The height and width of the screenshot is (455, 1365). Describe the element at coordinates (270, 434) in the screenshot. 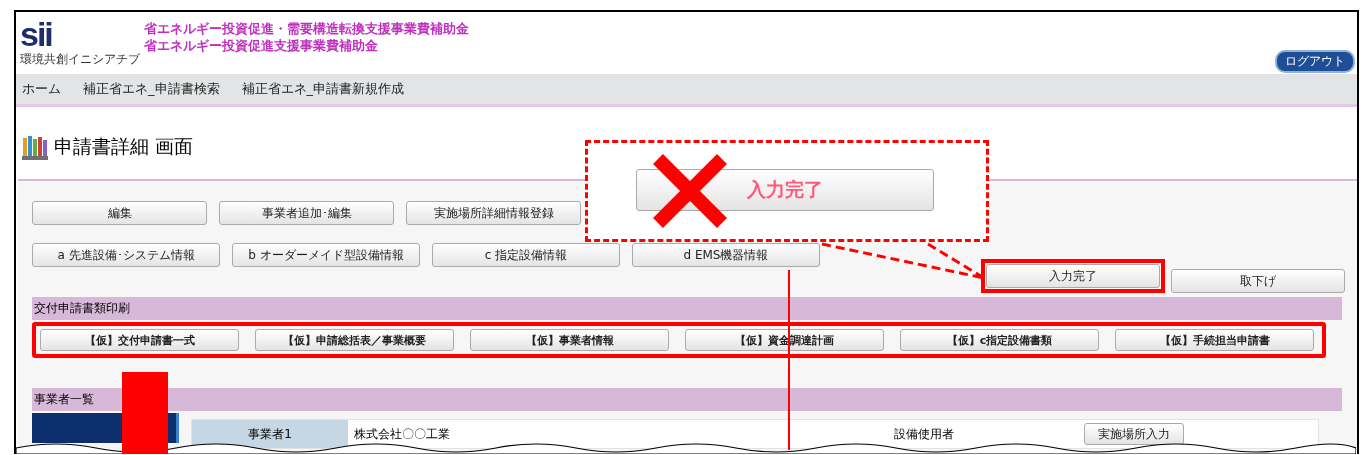

I see `table-cell: 事業者1` at that location.